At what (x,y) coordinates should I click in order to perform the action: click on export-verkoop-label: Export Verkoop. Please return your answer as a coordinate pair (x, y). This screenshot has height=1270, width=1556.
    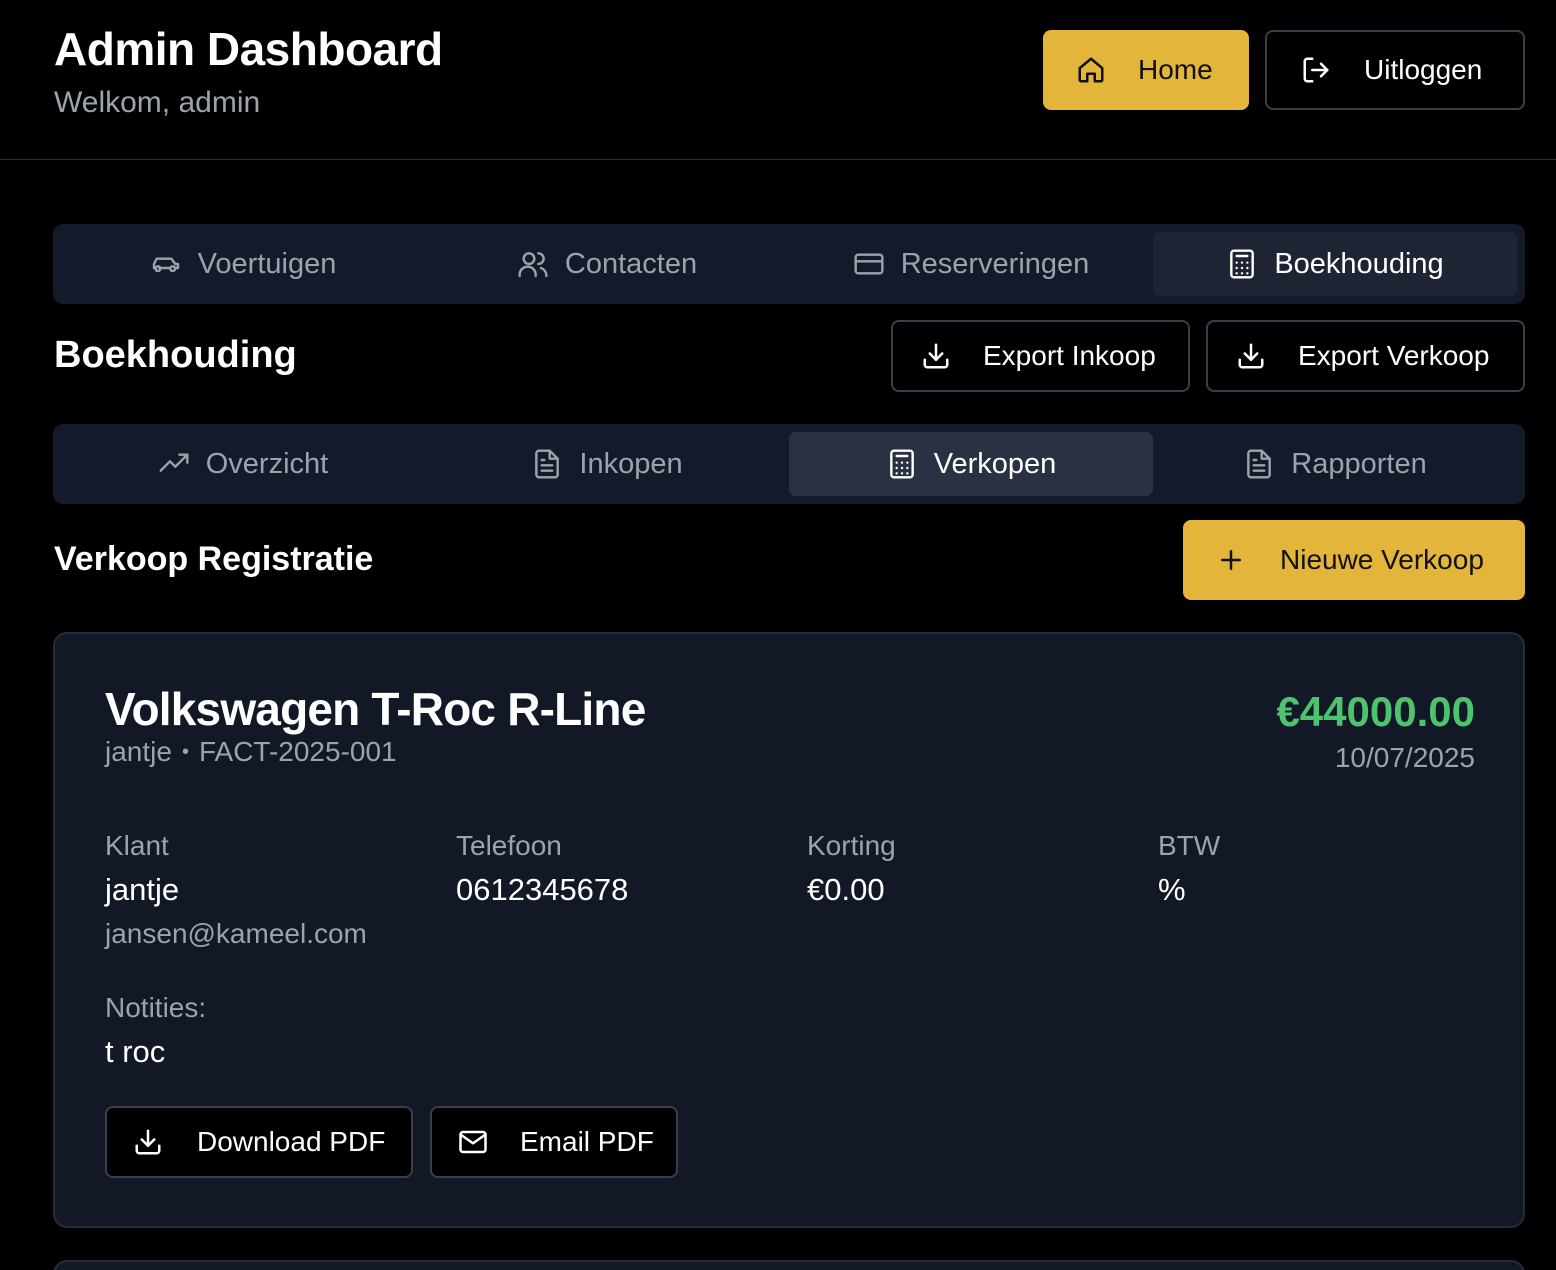
    Looking at the image, I should click on (1394, 355).